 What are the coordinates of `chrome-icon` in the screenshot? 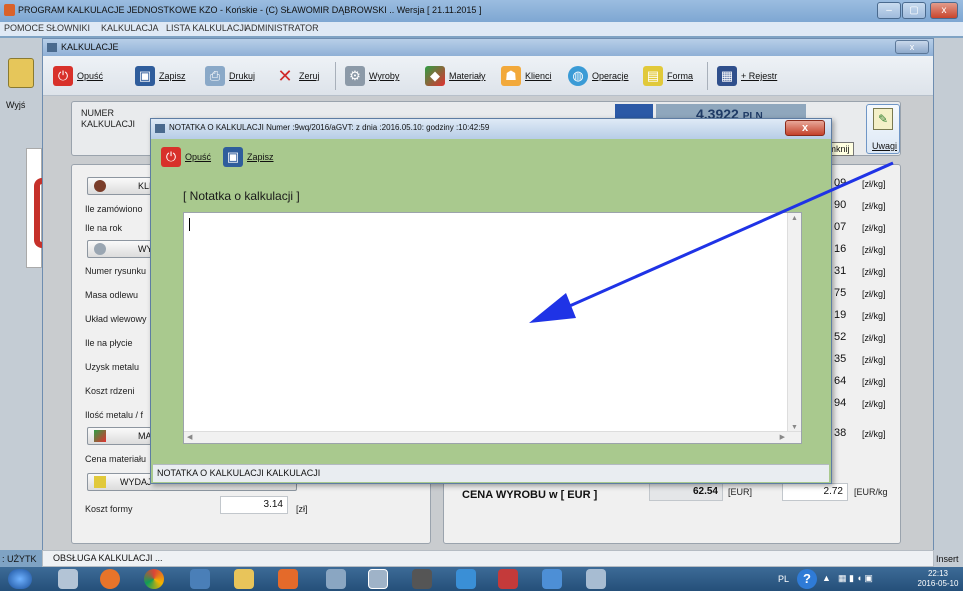 It's located at (154, 579).